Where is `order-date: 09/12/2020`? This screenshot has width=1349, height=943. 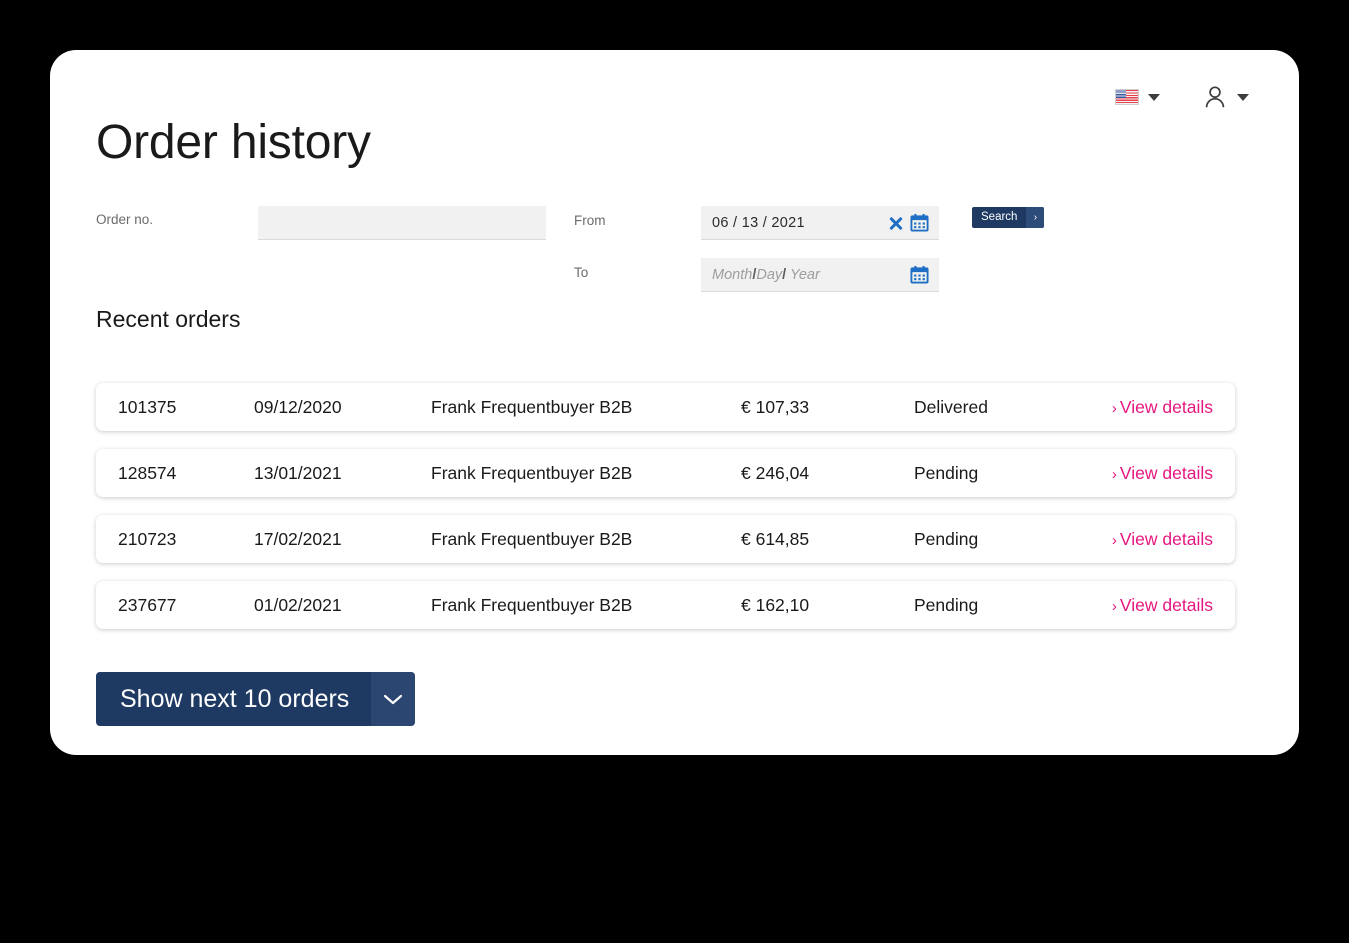
order-date: 09/12/2020 is located at coordinates (298, 406).